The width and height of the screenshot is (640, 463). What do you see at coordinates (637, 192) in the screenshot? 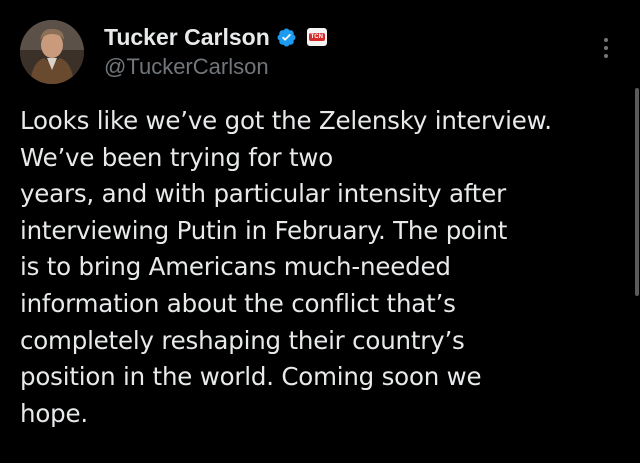
I see `scrollbar-thumb` at bounding box center [637, 192].